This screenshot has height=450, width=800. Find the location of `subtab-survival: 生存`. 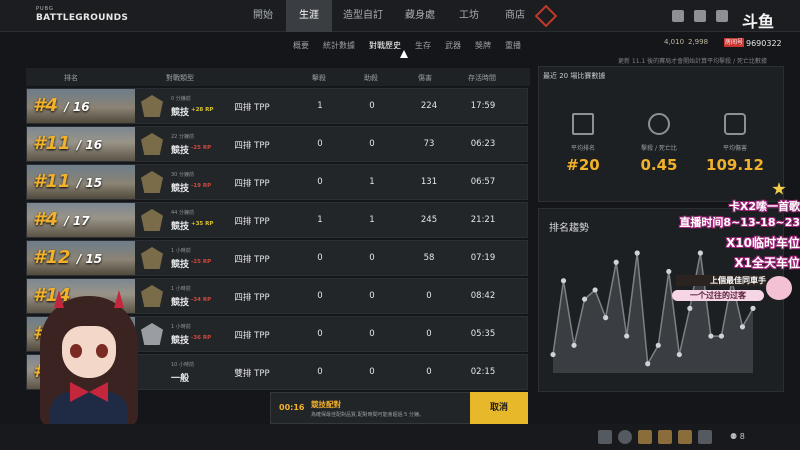

subtab-survival: 生存 is located at coordinates (423, 45).